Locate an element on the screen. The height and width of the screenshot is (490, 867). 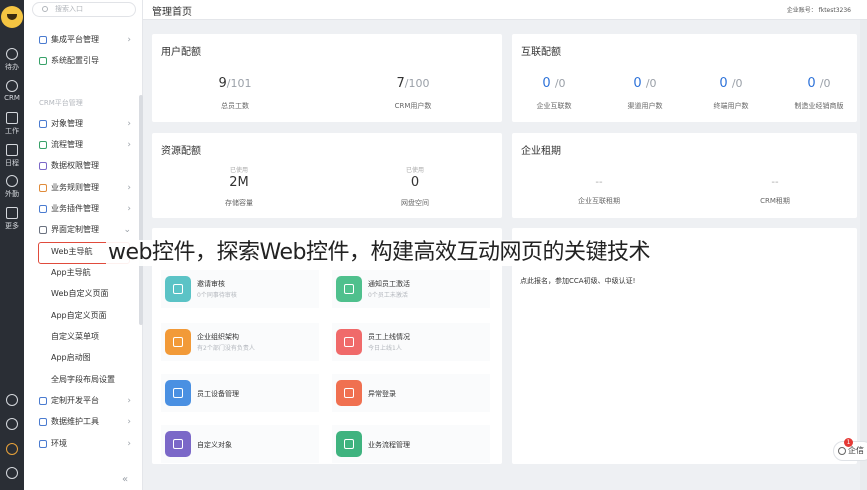
person-online-icon is located at coordinates (349, 342).